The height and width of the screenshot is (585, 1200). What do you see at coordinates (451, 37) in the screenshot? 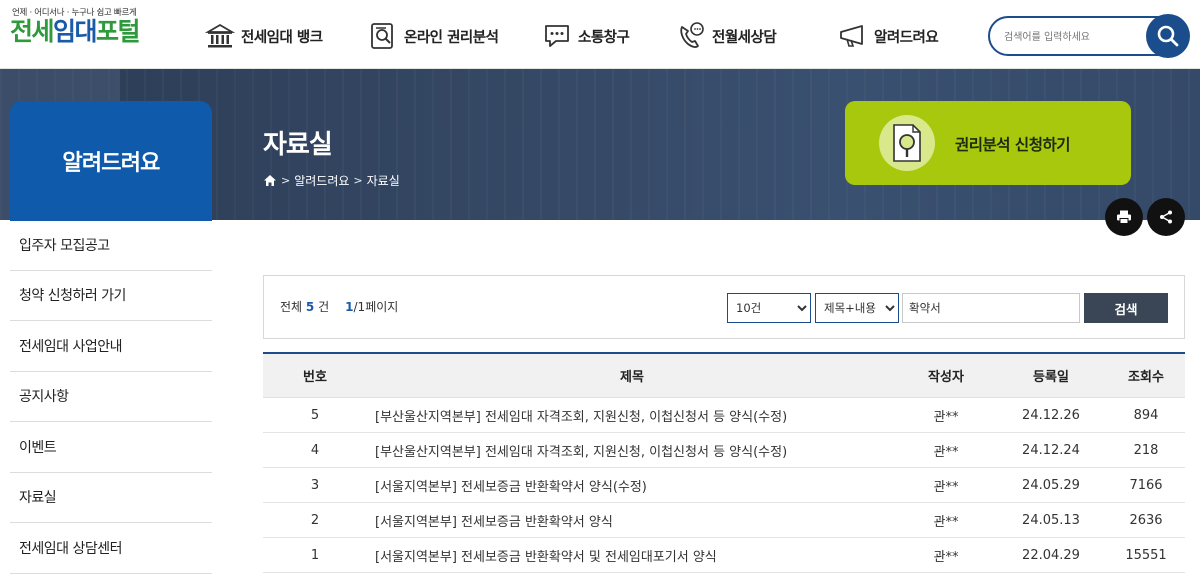
I see `gnb-label: 온라인 권리분석` at bounding box center [451, 37].